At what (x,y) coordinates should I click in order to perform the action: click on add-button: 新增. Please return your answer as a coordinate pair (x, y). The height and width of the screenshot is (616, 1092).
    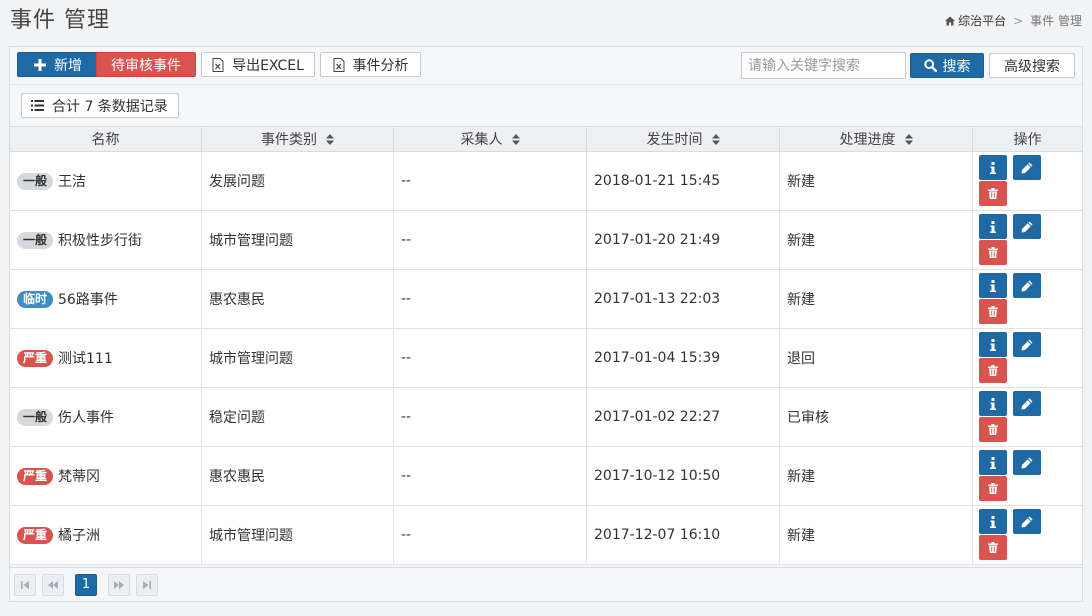
    Looking at the image, I should click on (58, 64).